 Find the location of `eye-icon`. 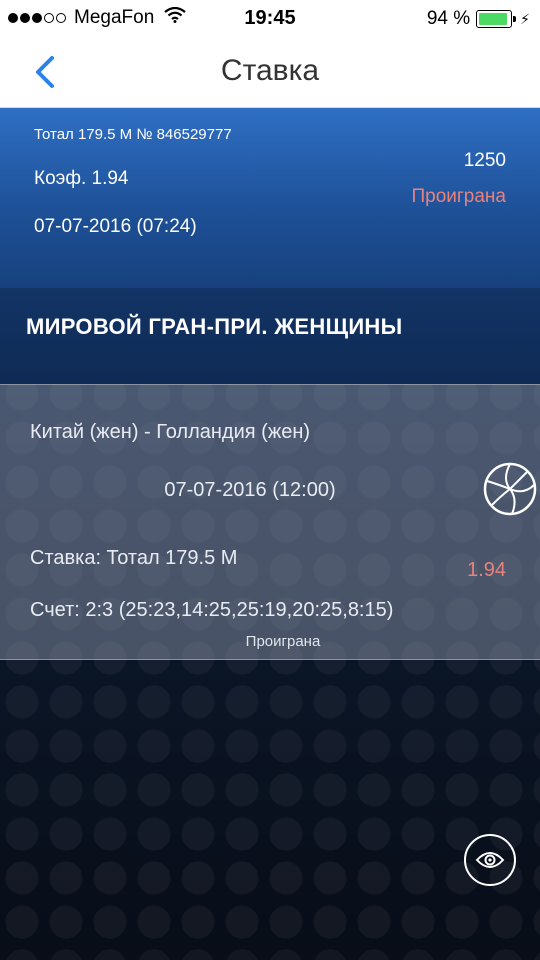

eye-icon is located at coordinates (490, 860).